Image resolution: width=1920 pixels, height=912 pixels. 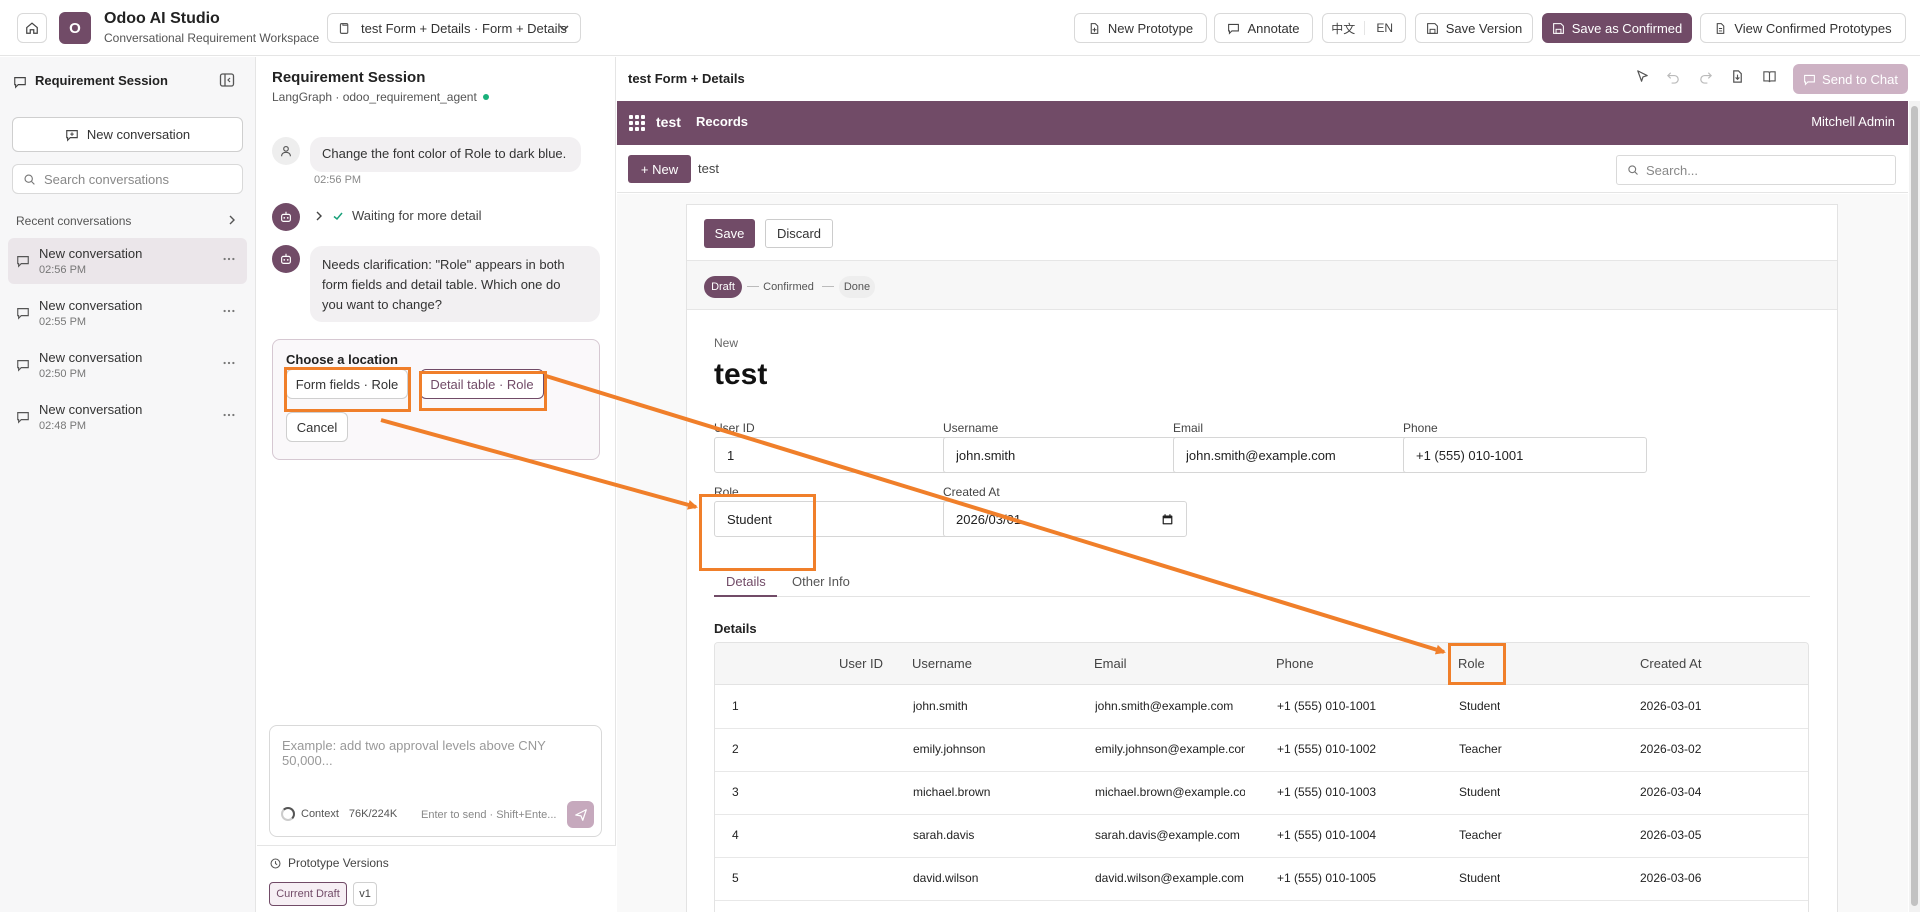 I want to click on column-header: Role, so click(x=1471, y=663).